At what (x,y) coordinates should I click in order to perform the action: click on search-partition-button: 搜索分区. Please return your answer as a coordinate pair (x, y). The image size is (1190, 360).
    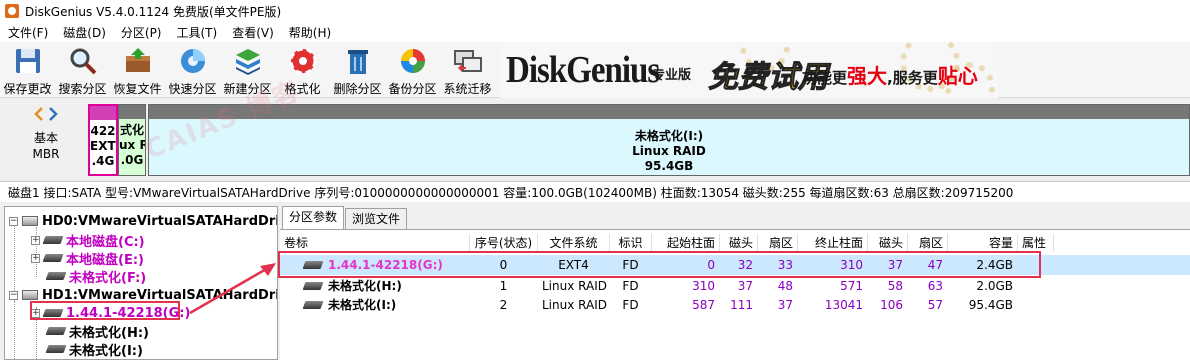
    Looking at the image, I should click on (82, 70).